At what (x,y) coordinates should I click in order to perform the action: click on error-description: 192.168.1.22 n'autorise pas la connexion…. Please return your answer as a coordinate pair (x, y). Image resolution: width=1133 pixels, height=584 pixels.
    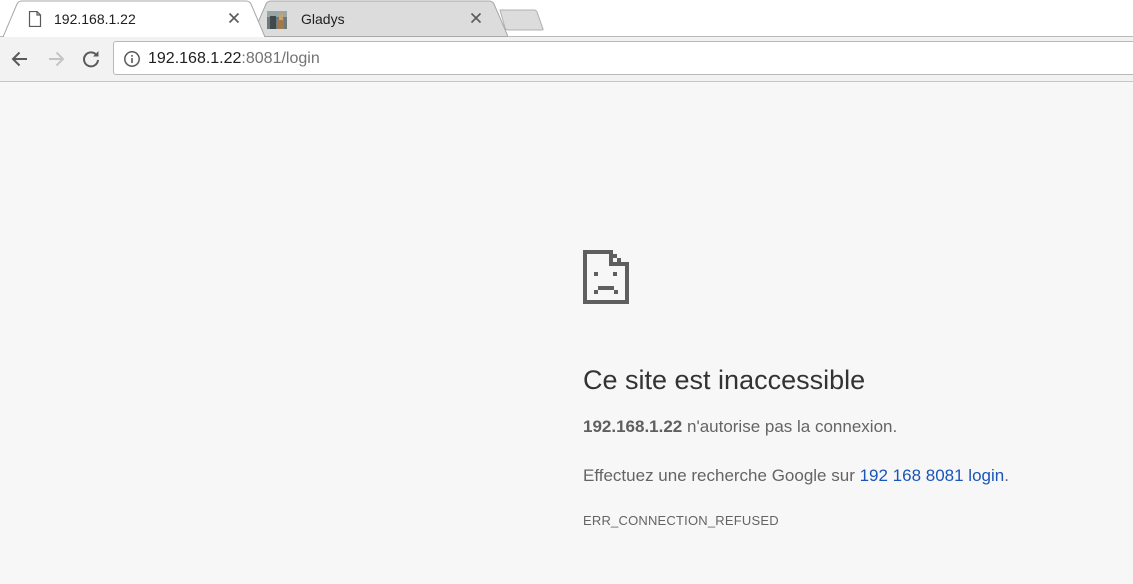
    Looking at the image, I should click on (853, 427).